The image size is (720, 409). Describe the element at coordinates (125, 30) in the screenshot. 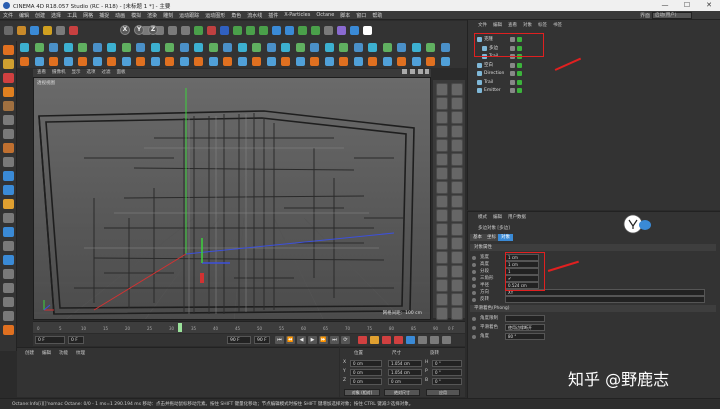

I see `axis-lock-x-icon: X` at that location.